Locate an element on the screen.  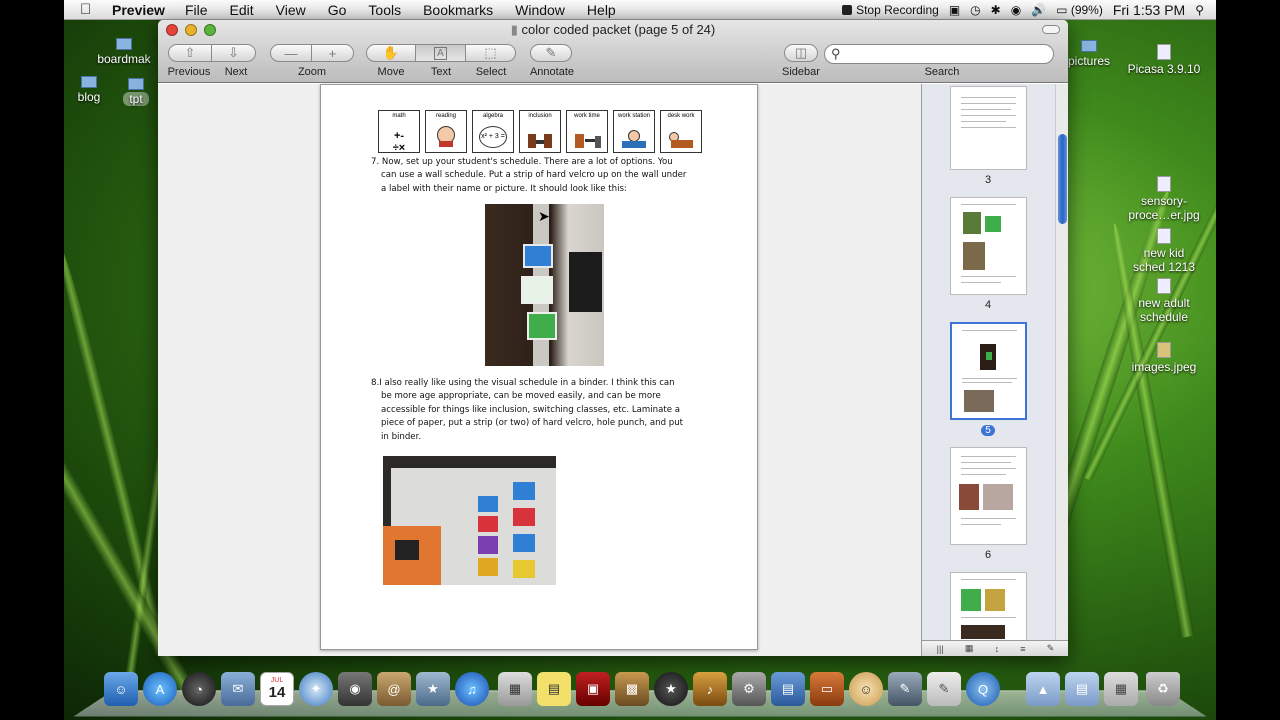
previous-label: Previous is located at coordinates (189, 72).